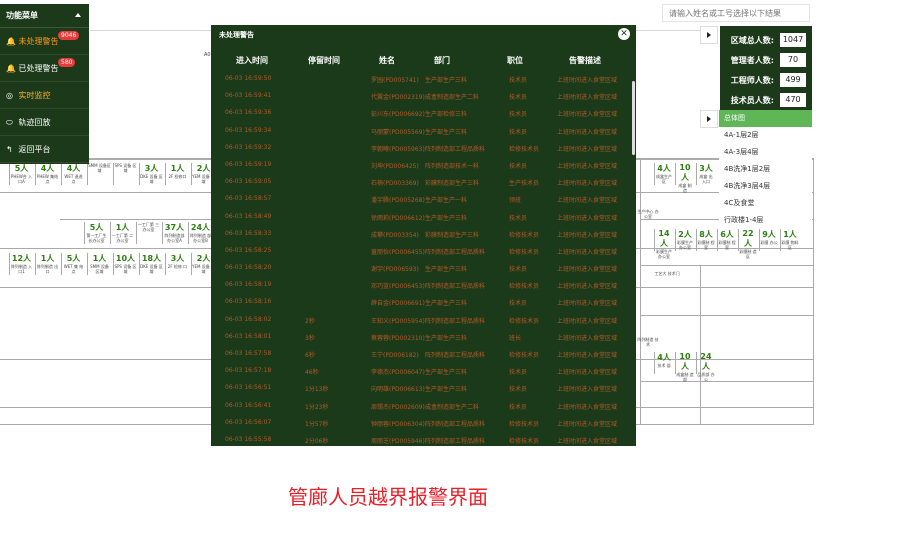 Image resolution: width=916 pixels, height=551 pixels. Describe the element at coordinates (766, 68) in the screenshot. I see `stats-panel: 区域总人数: 1047 管理者人数: 70 工程师人数: 499 技术员人数: 470` at that location.